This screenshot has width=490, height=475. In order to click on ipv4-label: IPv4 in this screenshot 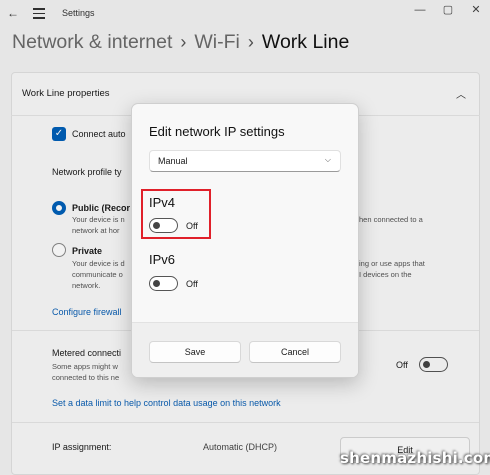, I will do `click(162, 202)`.